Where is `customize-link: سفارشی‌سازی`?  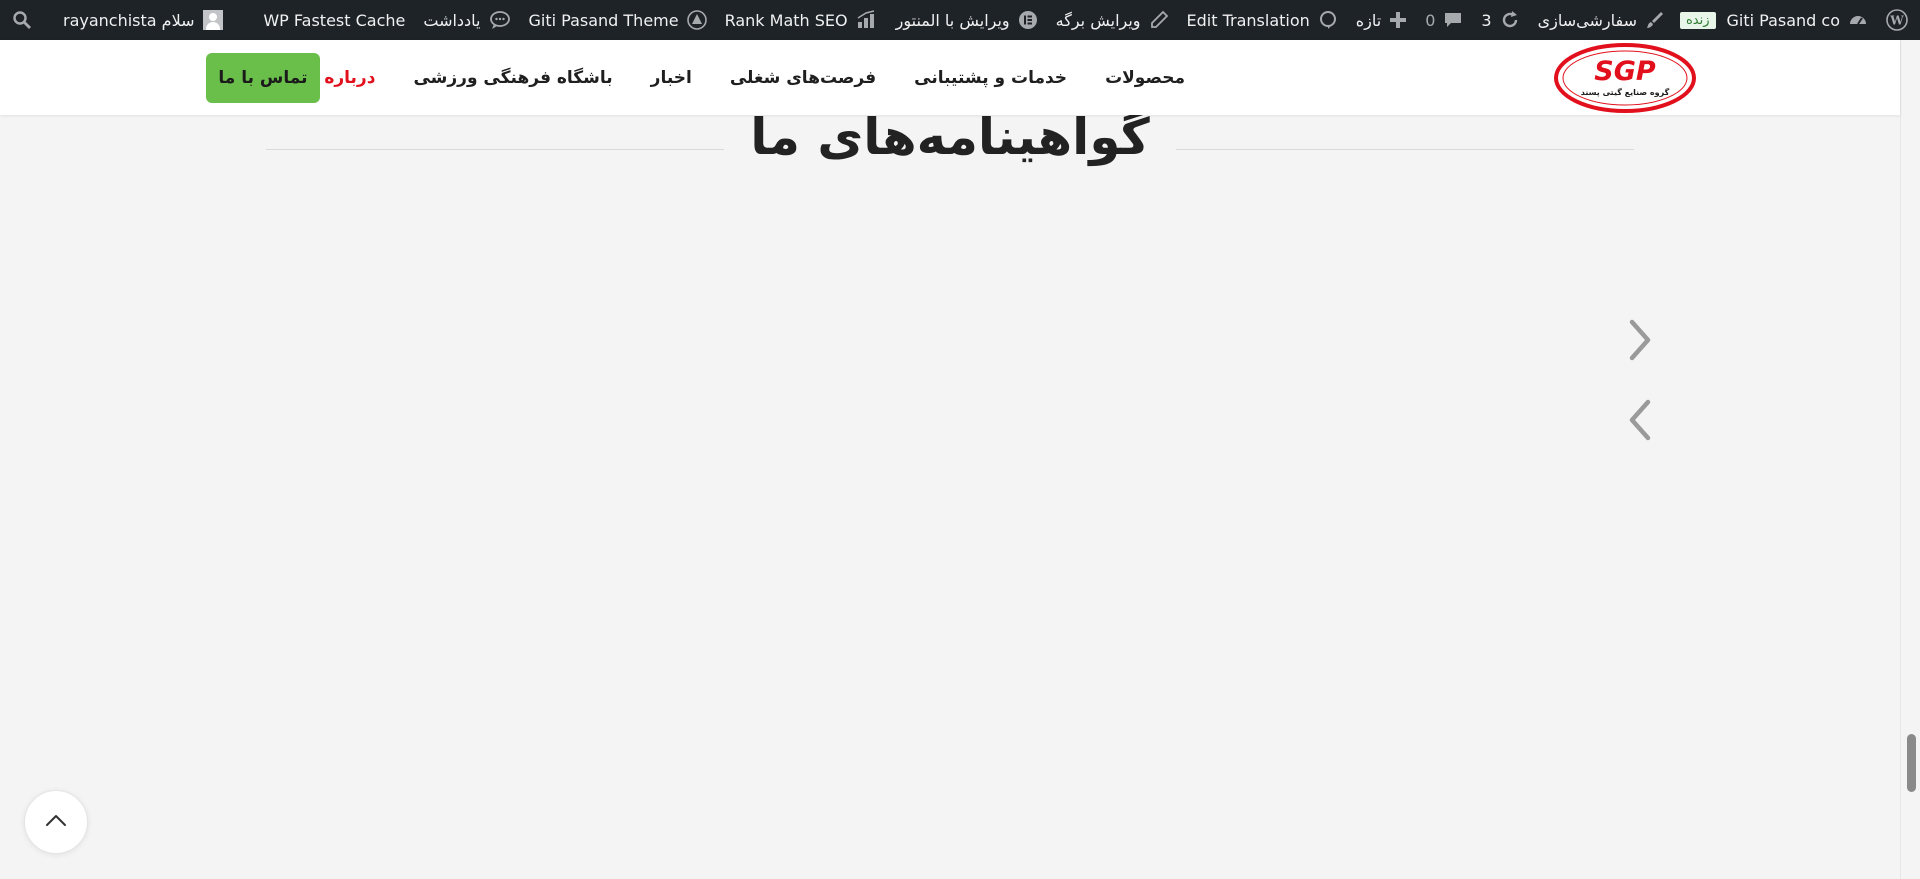 customize-link: سفارشی‌سازی is located at coordinates (1601, 20).